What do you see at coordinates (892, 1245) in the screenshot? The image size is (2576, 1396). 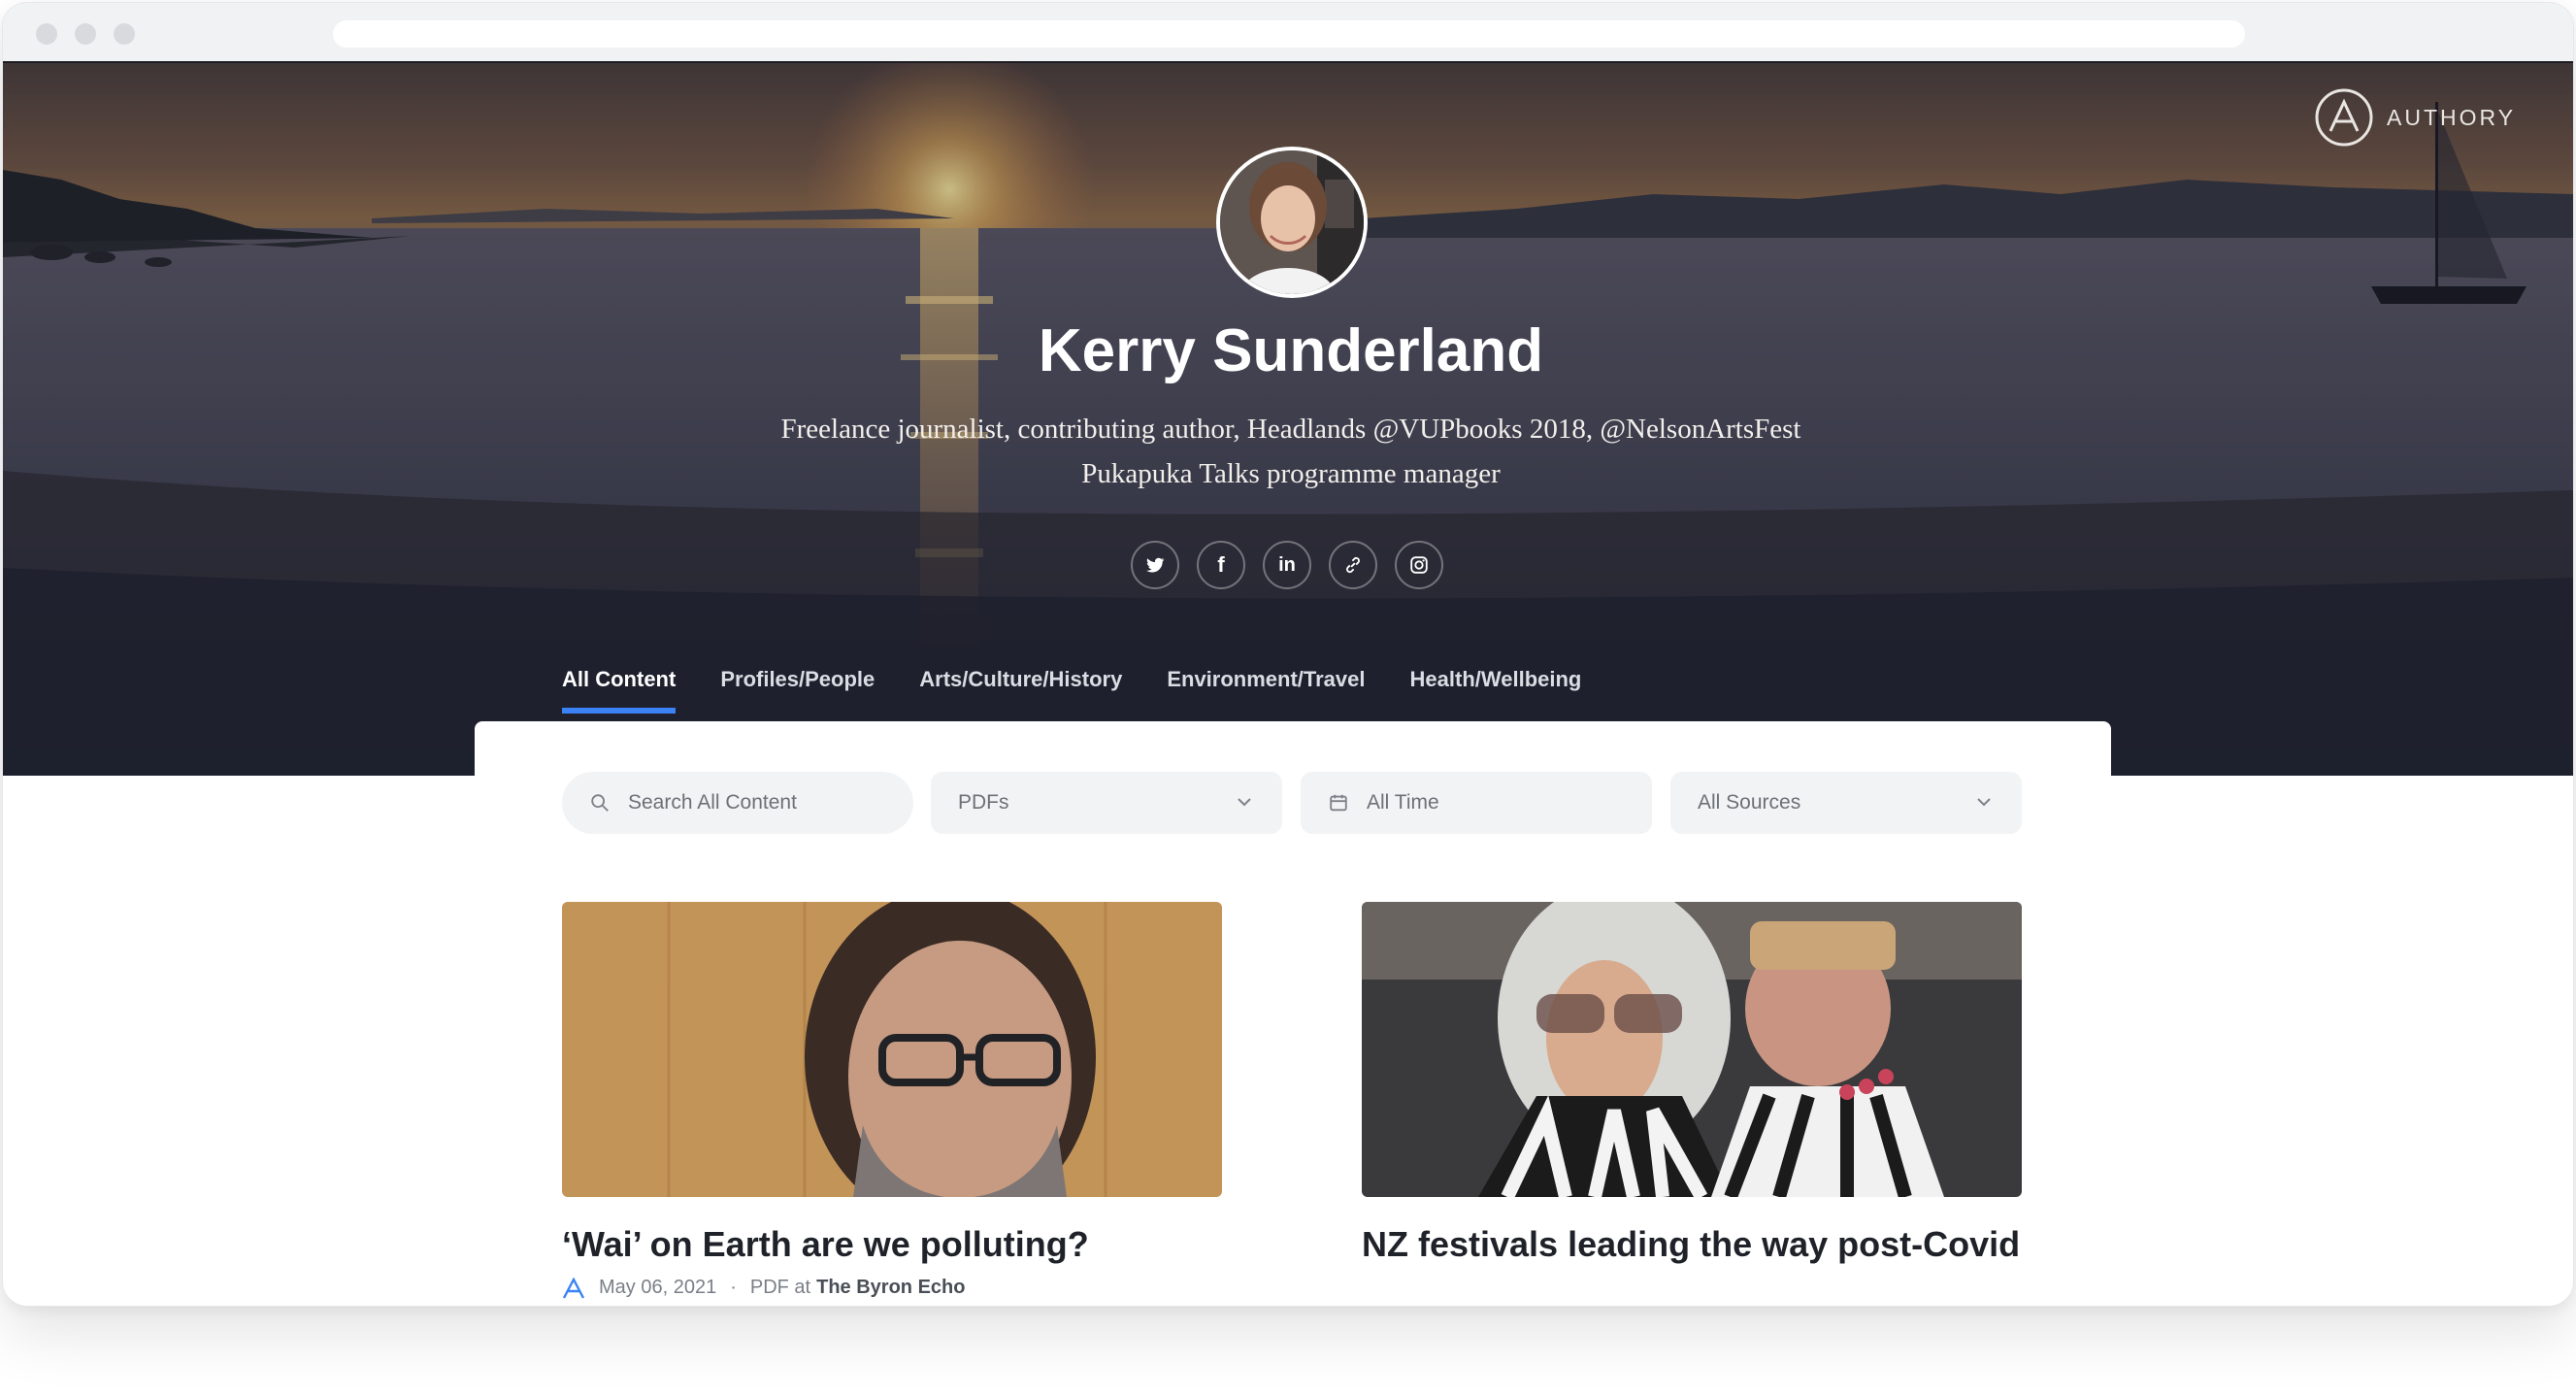 I see `article-title: ‘Wai’ on Earth are we polluting?` at bounding box center [892, 1245].